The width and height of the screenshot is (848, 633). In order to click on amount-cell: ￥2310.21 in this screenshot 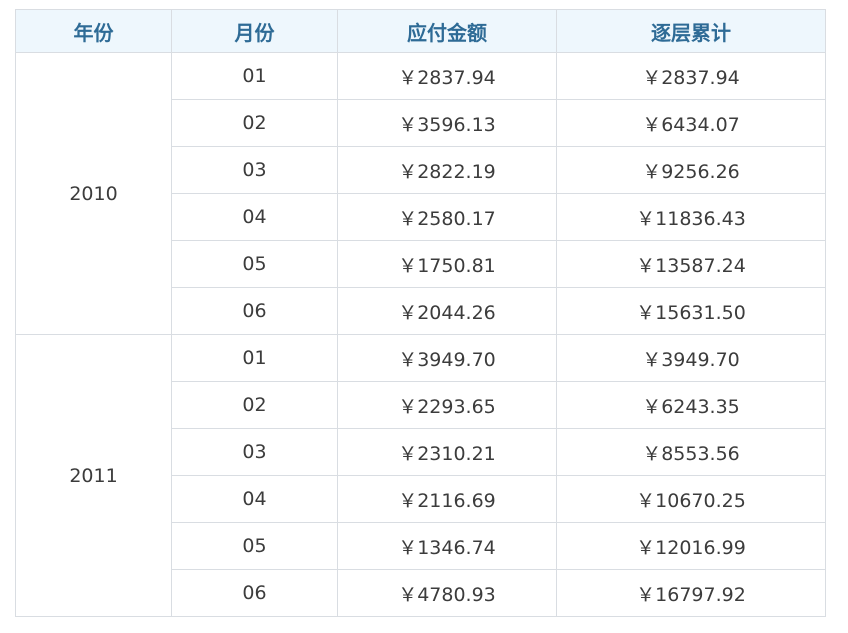, I will do `click(447, 452)`.